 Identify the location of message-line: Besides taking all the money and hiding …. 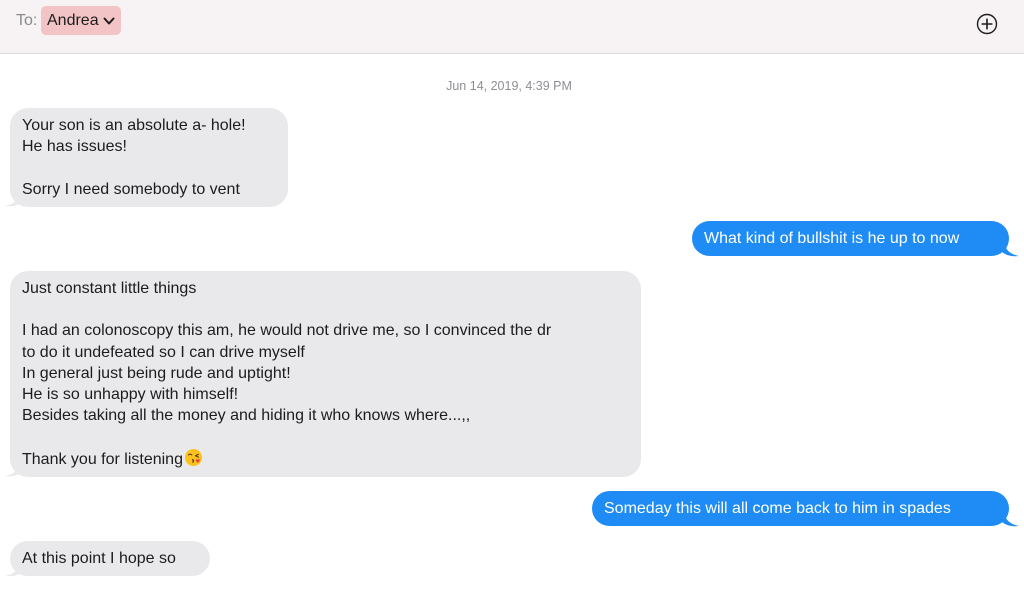
(246, 416).